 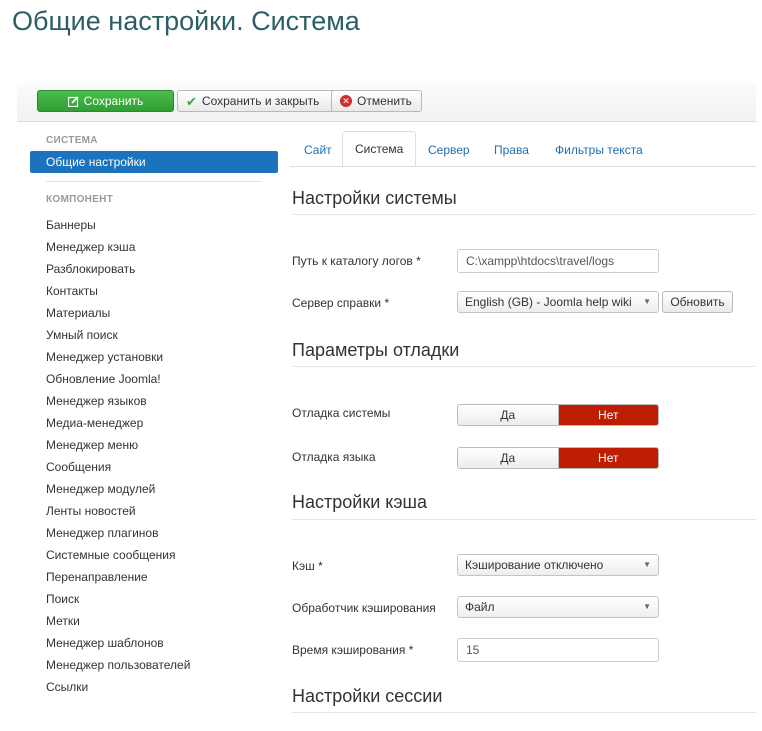 I want to click on sidebar-item: Обновление Joomla!, so click(x=154, y=379).